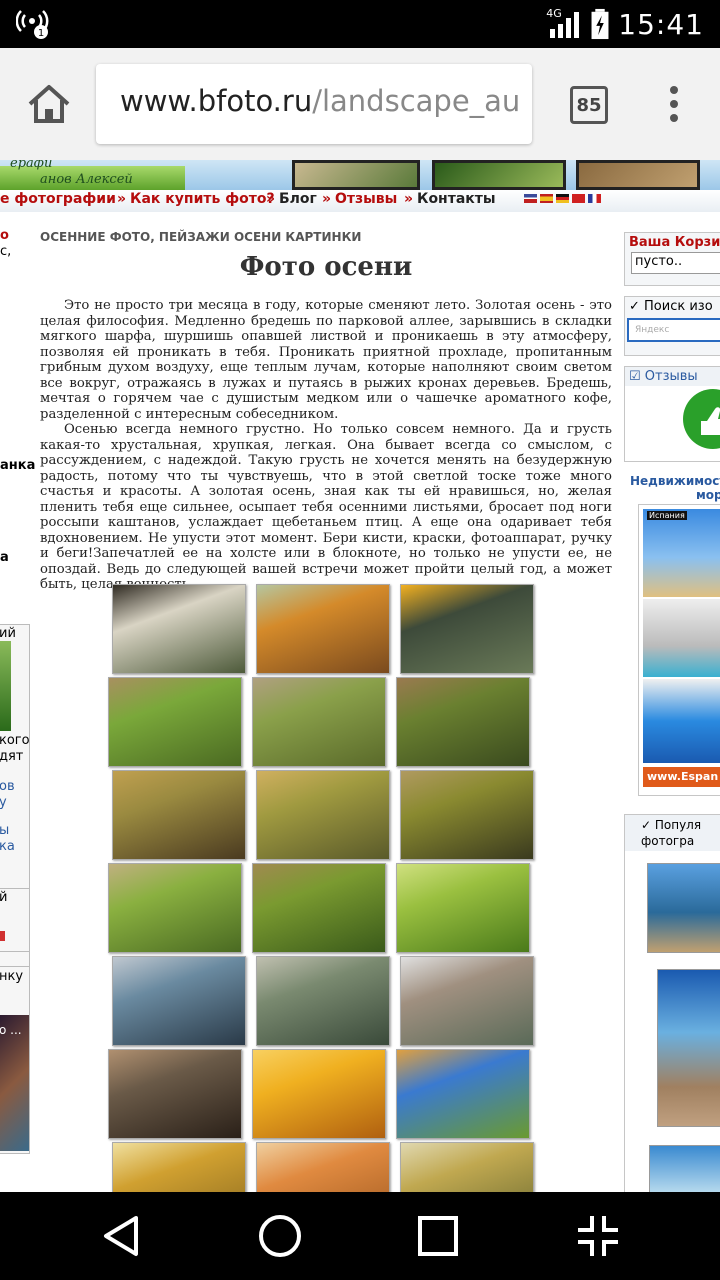 This screenshot has width=720, height=1280. What do you see at coordinates (3, 802) in the screenshot?
I see `left-fragment: у` at bounding box center [3, 802].